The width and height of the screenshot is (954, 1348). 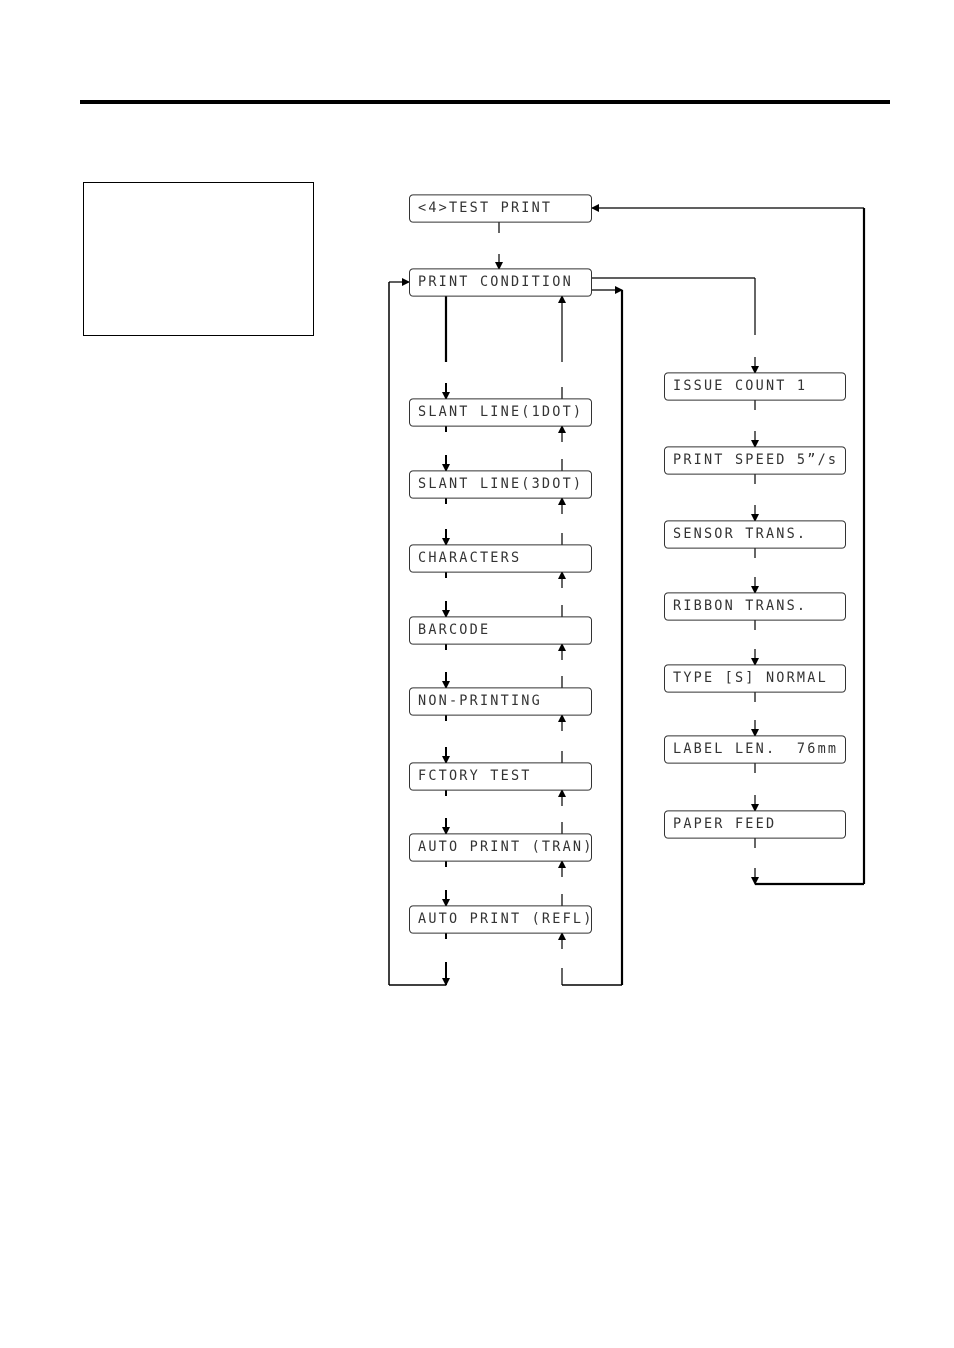 What do you see at coordinates (500, 776) in the screenshot?
I see `menu-box-left-item: FCTORY TEST` at bounding box center [500, 776].